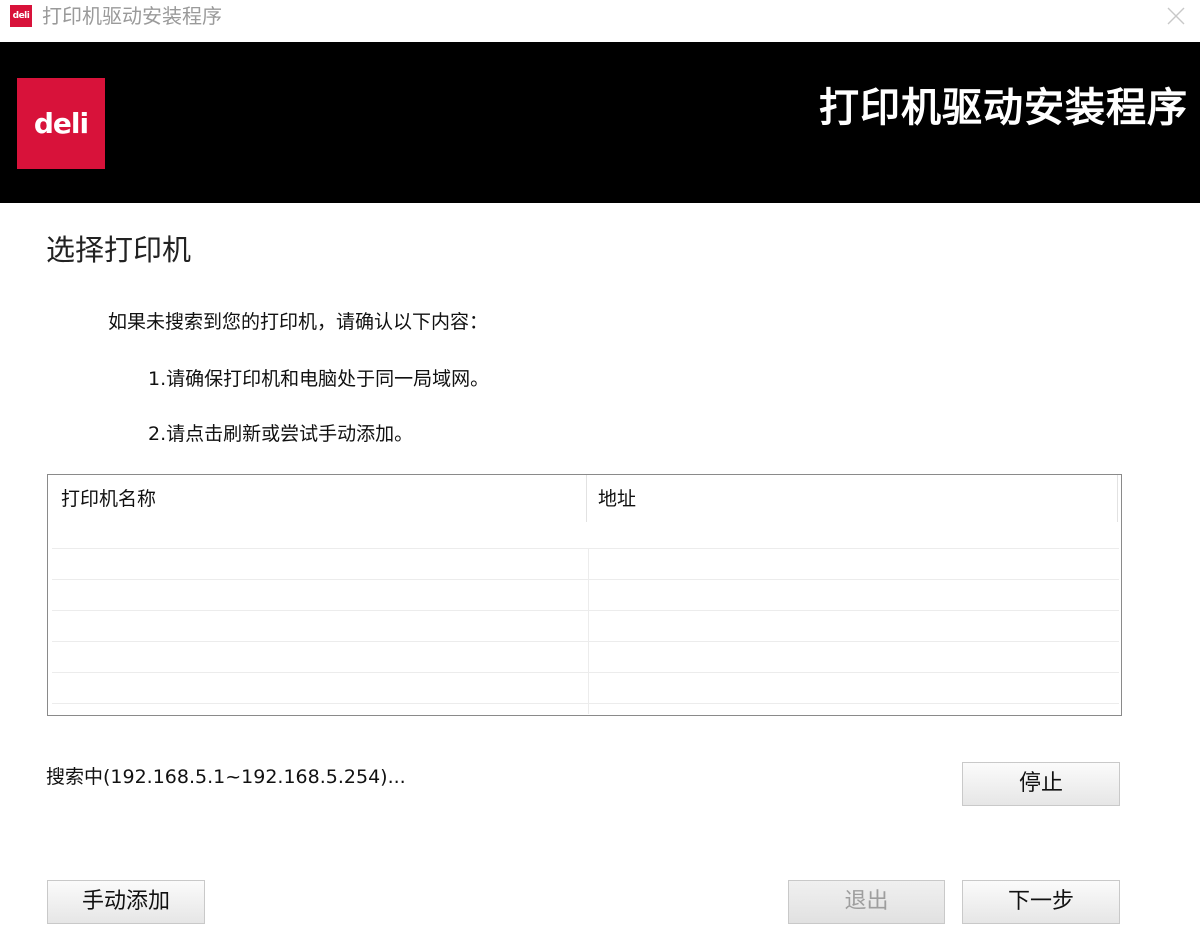 Image resolution: width=1200 pixels, height=945 pixels. Describe the element at coordinates (600, 21) in the screenshot. I see `title-bar: deli 打印机驱动安装程序` at that location.